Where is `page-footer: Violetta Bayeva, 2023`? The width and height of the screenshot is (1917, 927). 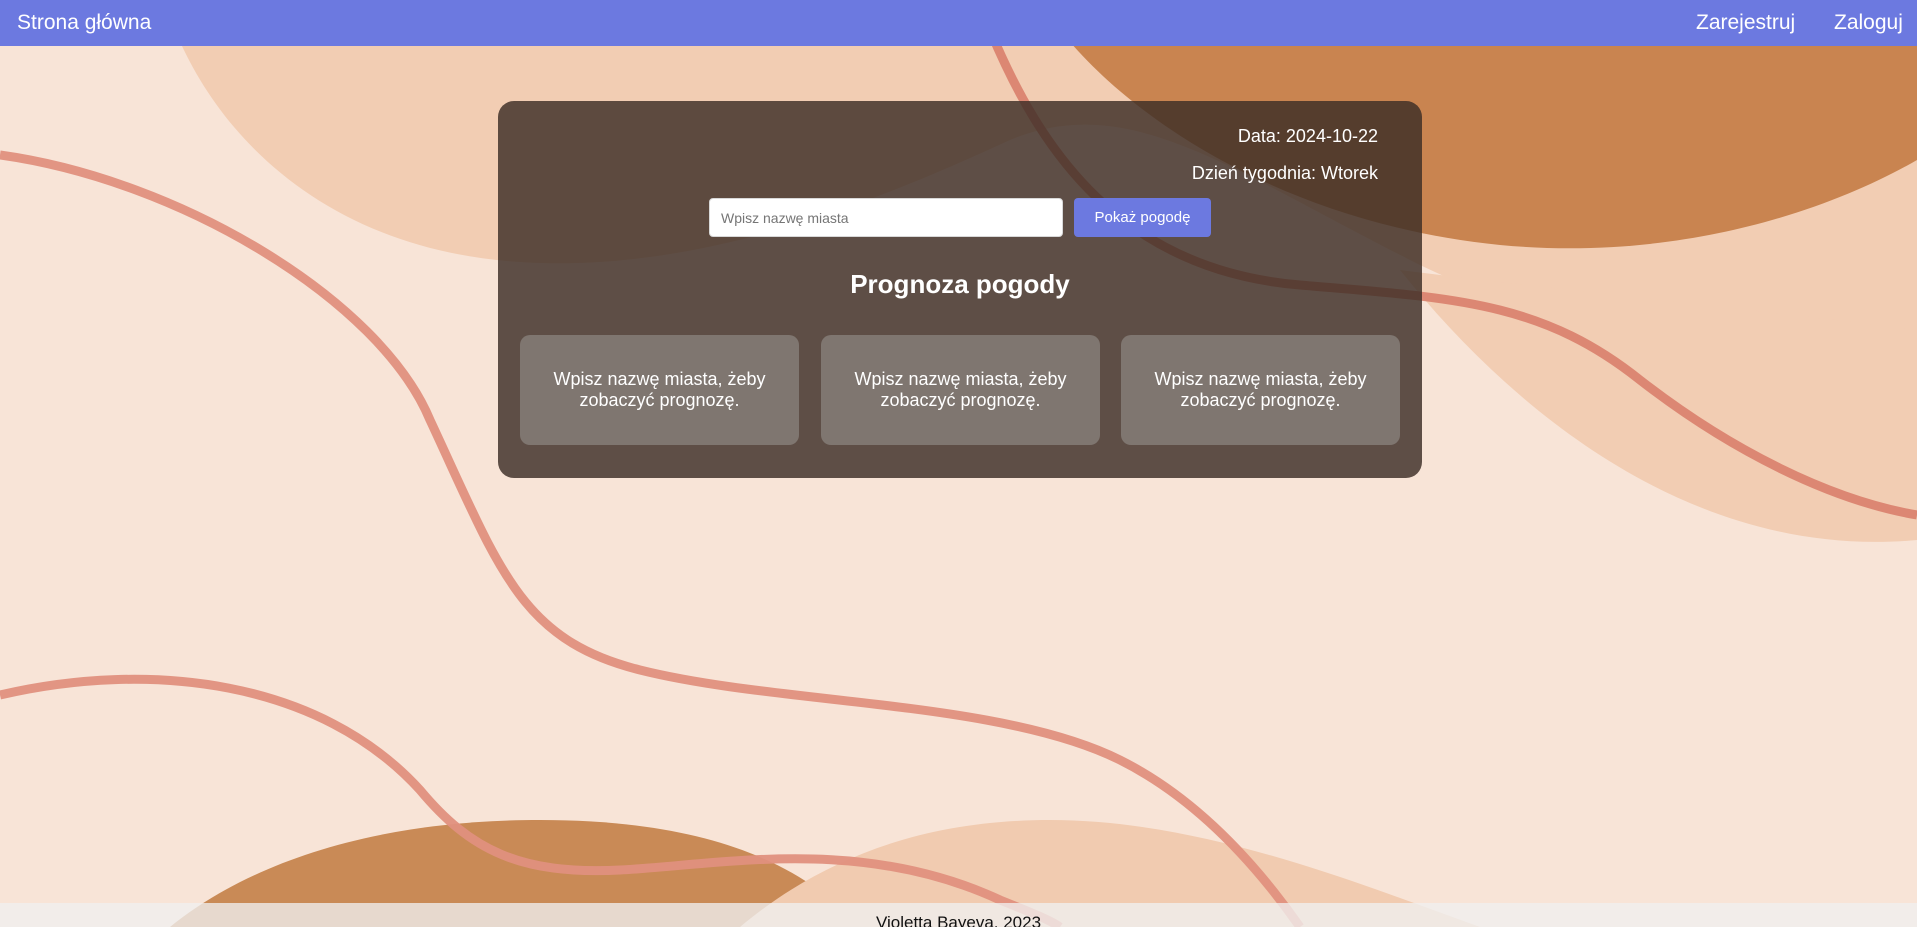 page-footer: Violetta Bayeva, 2023 is located at coordinates (958, 915).